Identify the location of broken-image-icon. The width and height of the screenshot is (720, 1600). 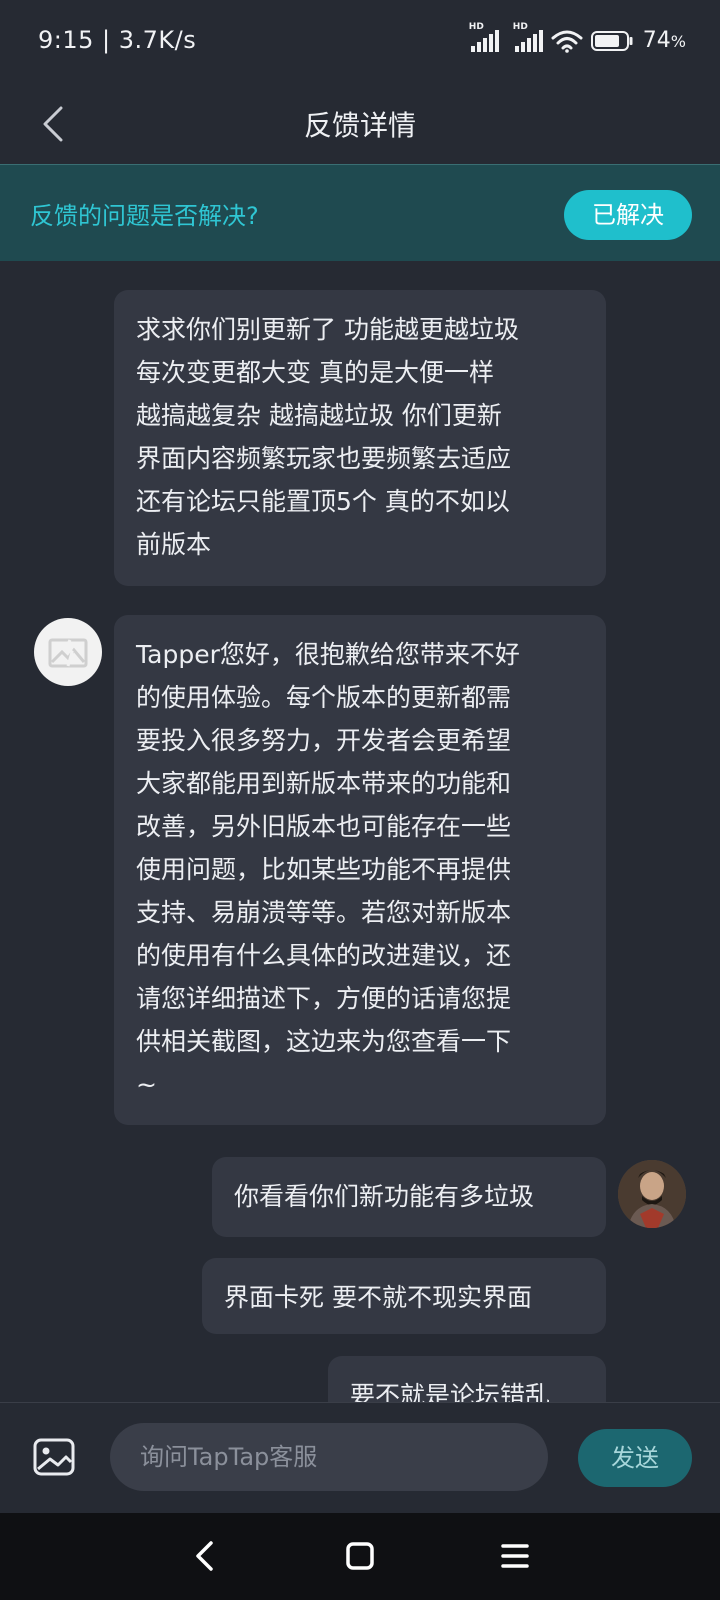
(68, 653).